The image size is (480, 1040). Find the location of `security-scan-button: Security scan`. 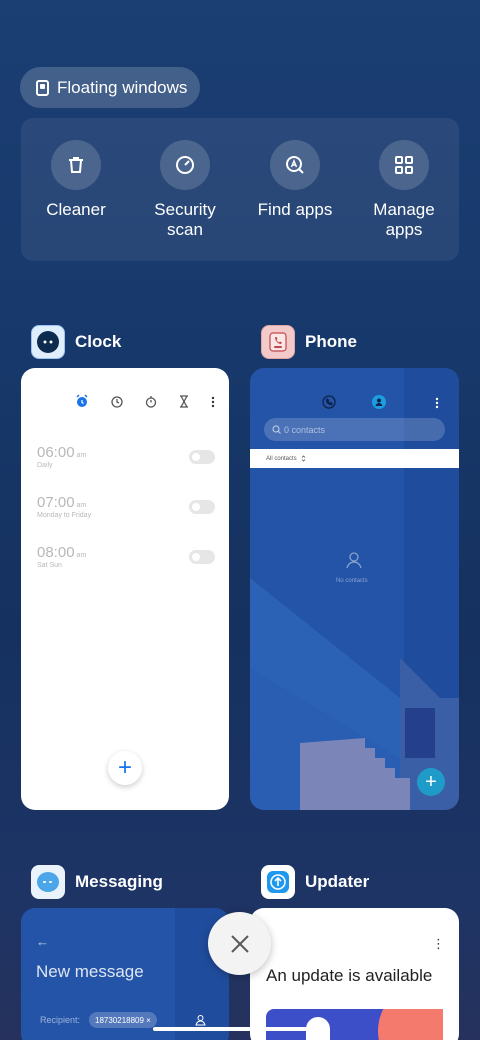

security-scan-button: Security scan is located at coordinates (185, 190).